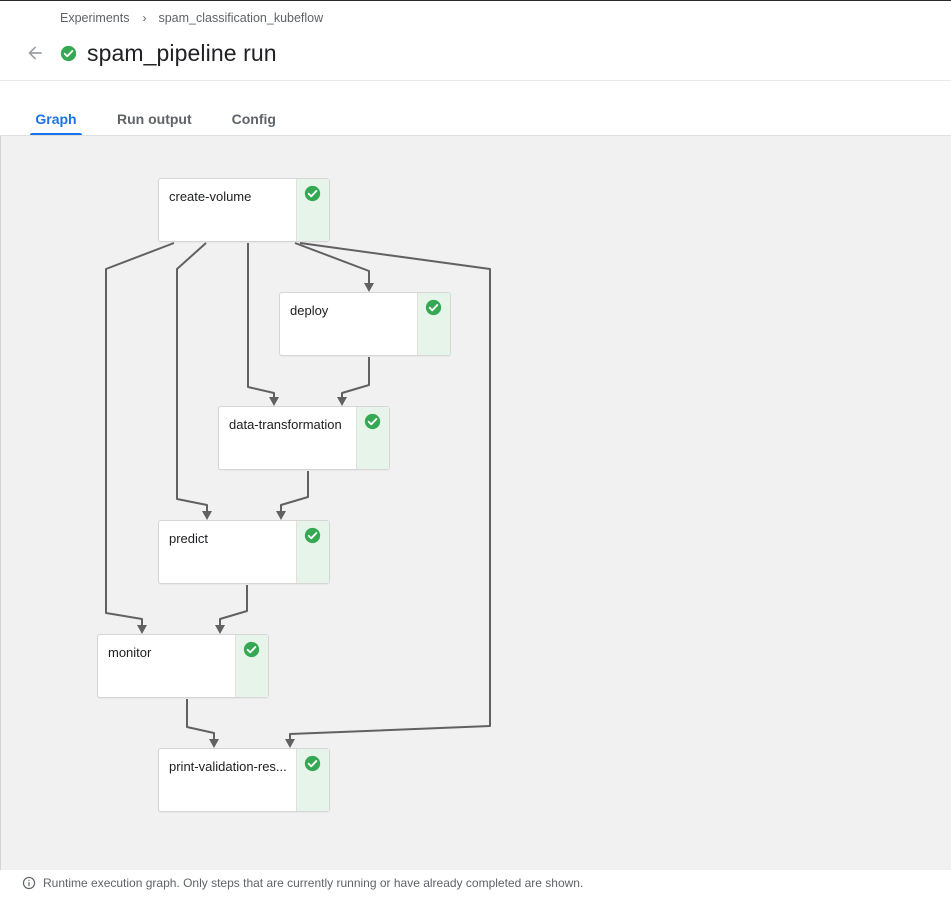  What do you see at coordinates (285, 424) in the screenshot?
I see `node-label: data-transformation` at bounding box center [285, 424].